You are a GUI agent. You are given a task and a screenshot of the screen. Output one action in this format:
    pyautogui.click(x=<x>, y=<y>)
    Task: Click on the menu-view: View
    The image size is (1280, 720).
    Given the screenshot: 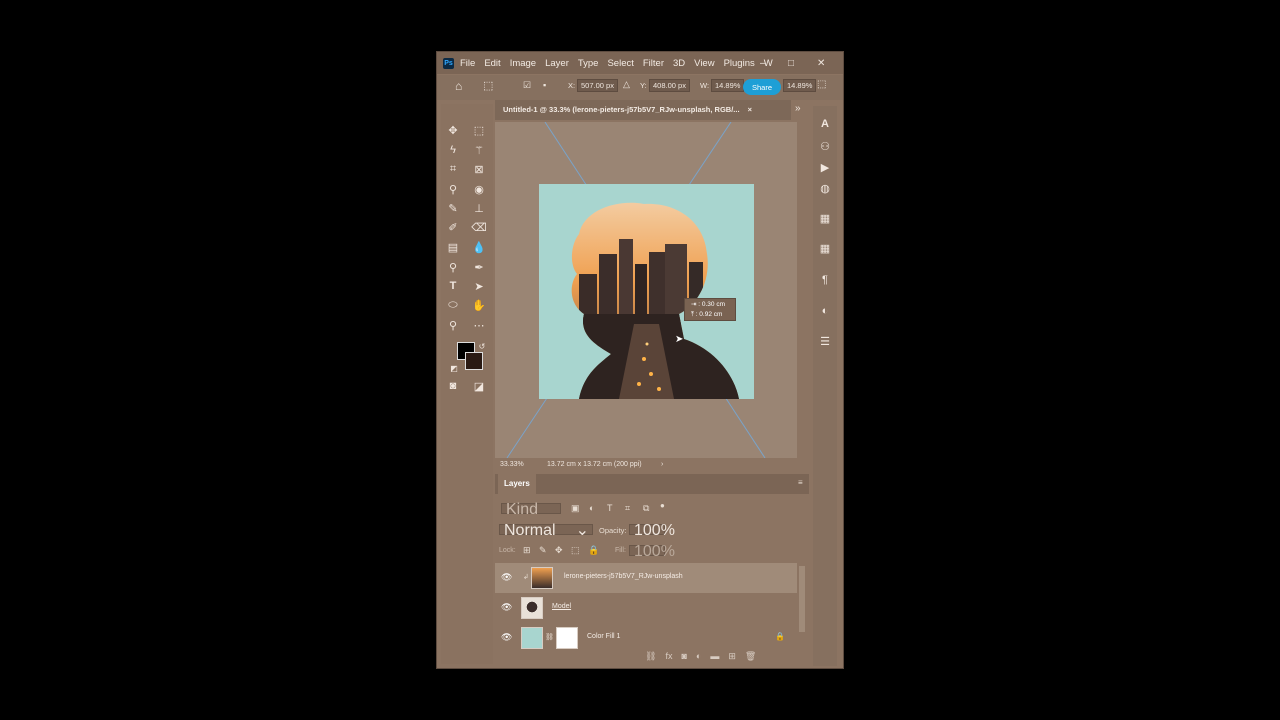 What is the action you would take?
    pyautogui.click(x=704, y=63)
    